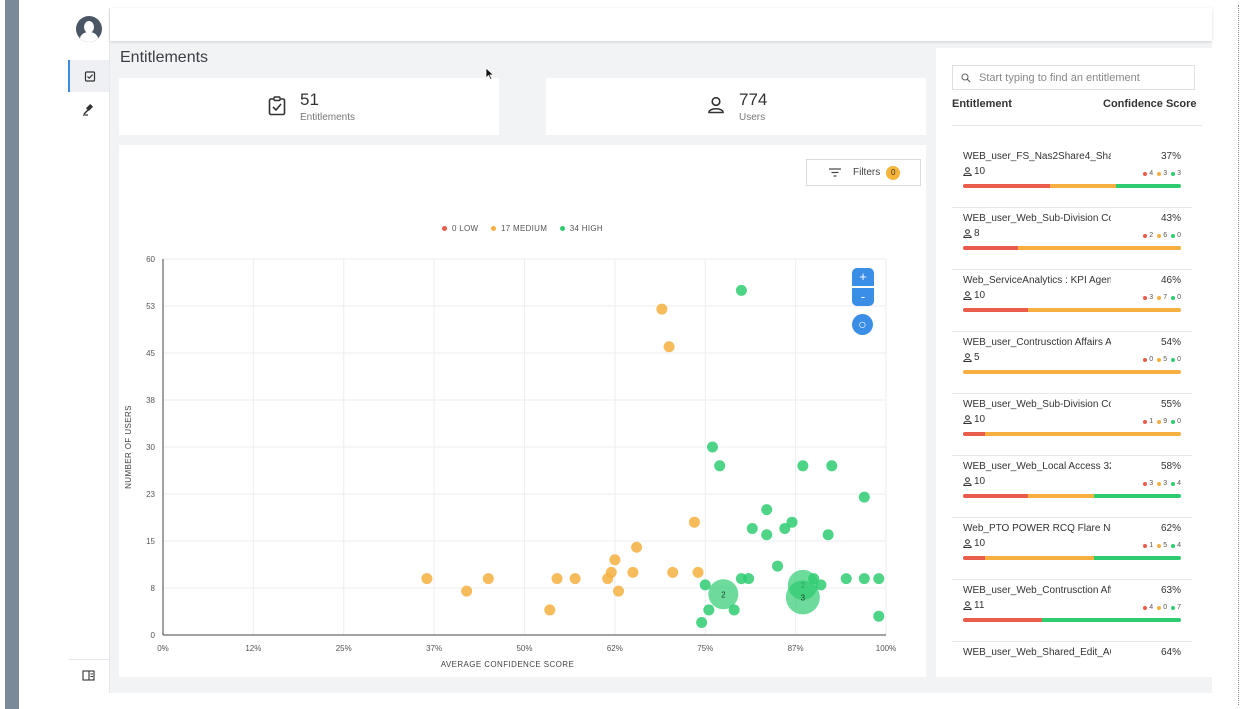  What do you see at coordinates (1037, 218) in the screenshot?
I see `entitlement-name: WEB_user_Web_Sub-Division Con` at bounding box center [1037, 218].